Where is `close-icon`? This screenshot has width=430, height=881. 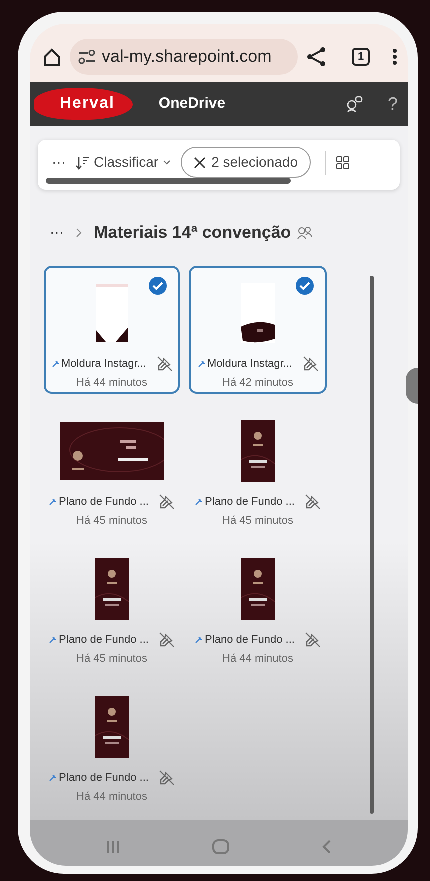 close-icon is located at coordinates (200, 162).